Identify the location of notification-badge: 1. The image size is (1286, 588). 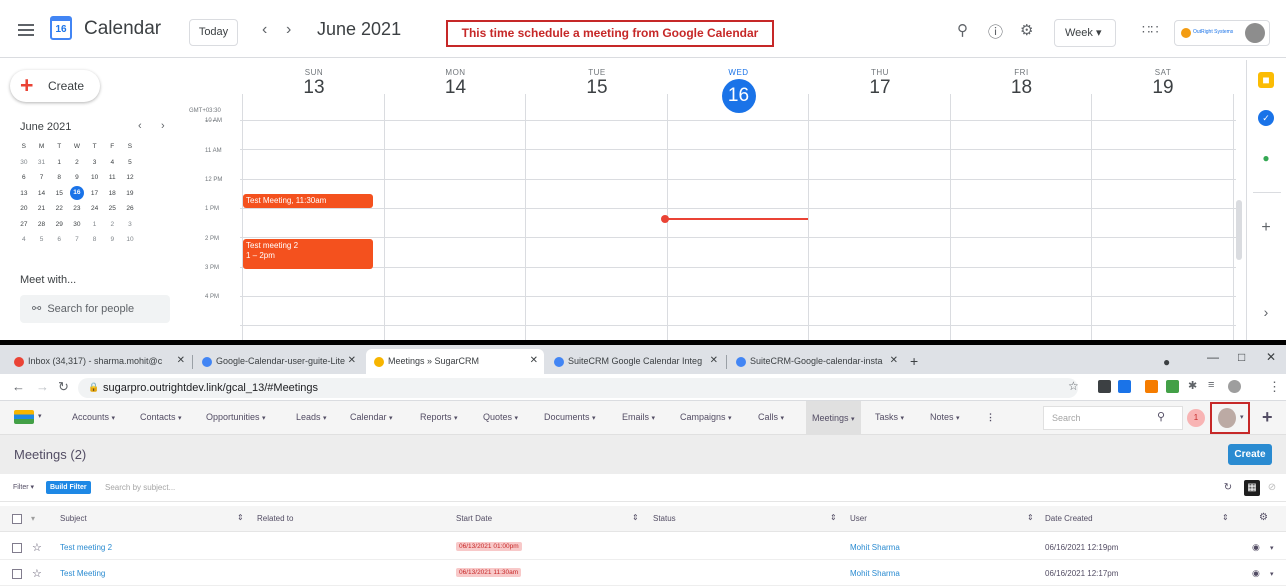
(1196, 418).